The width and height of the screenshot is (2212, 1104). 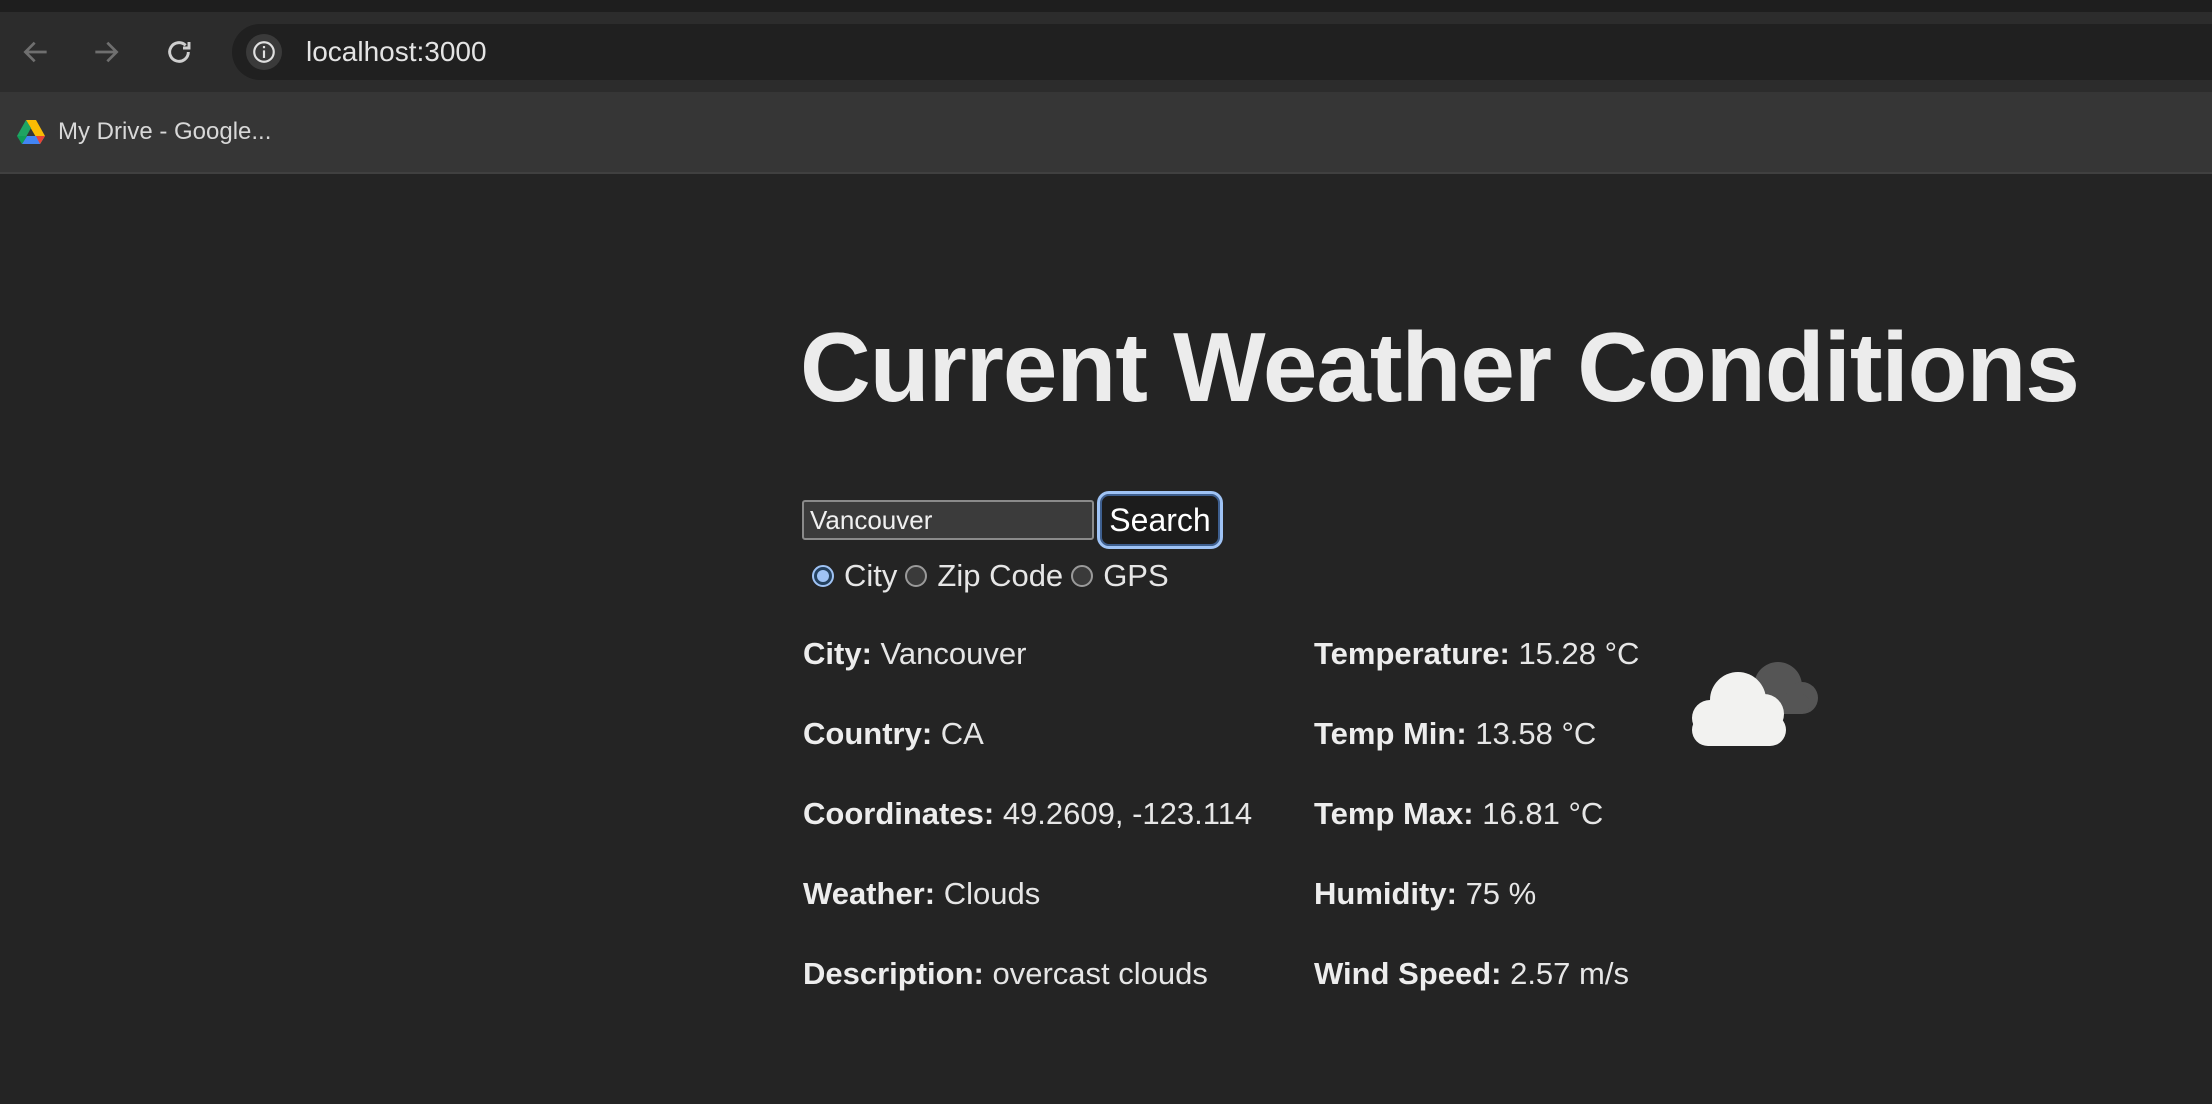 I want to click on detail-wind-speed: Wind Speed: 2.57 m/s, so click(x=1471, y=974).